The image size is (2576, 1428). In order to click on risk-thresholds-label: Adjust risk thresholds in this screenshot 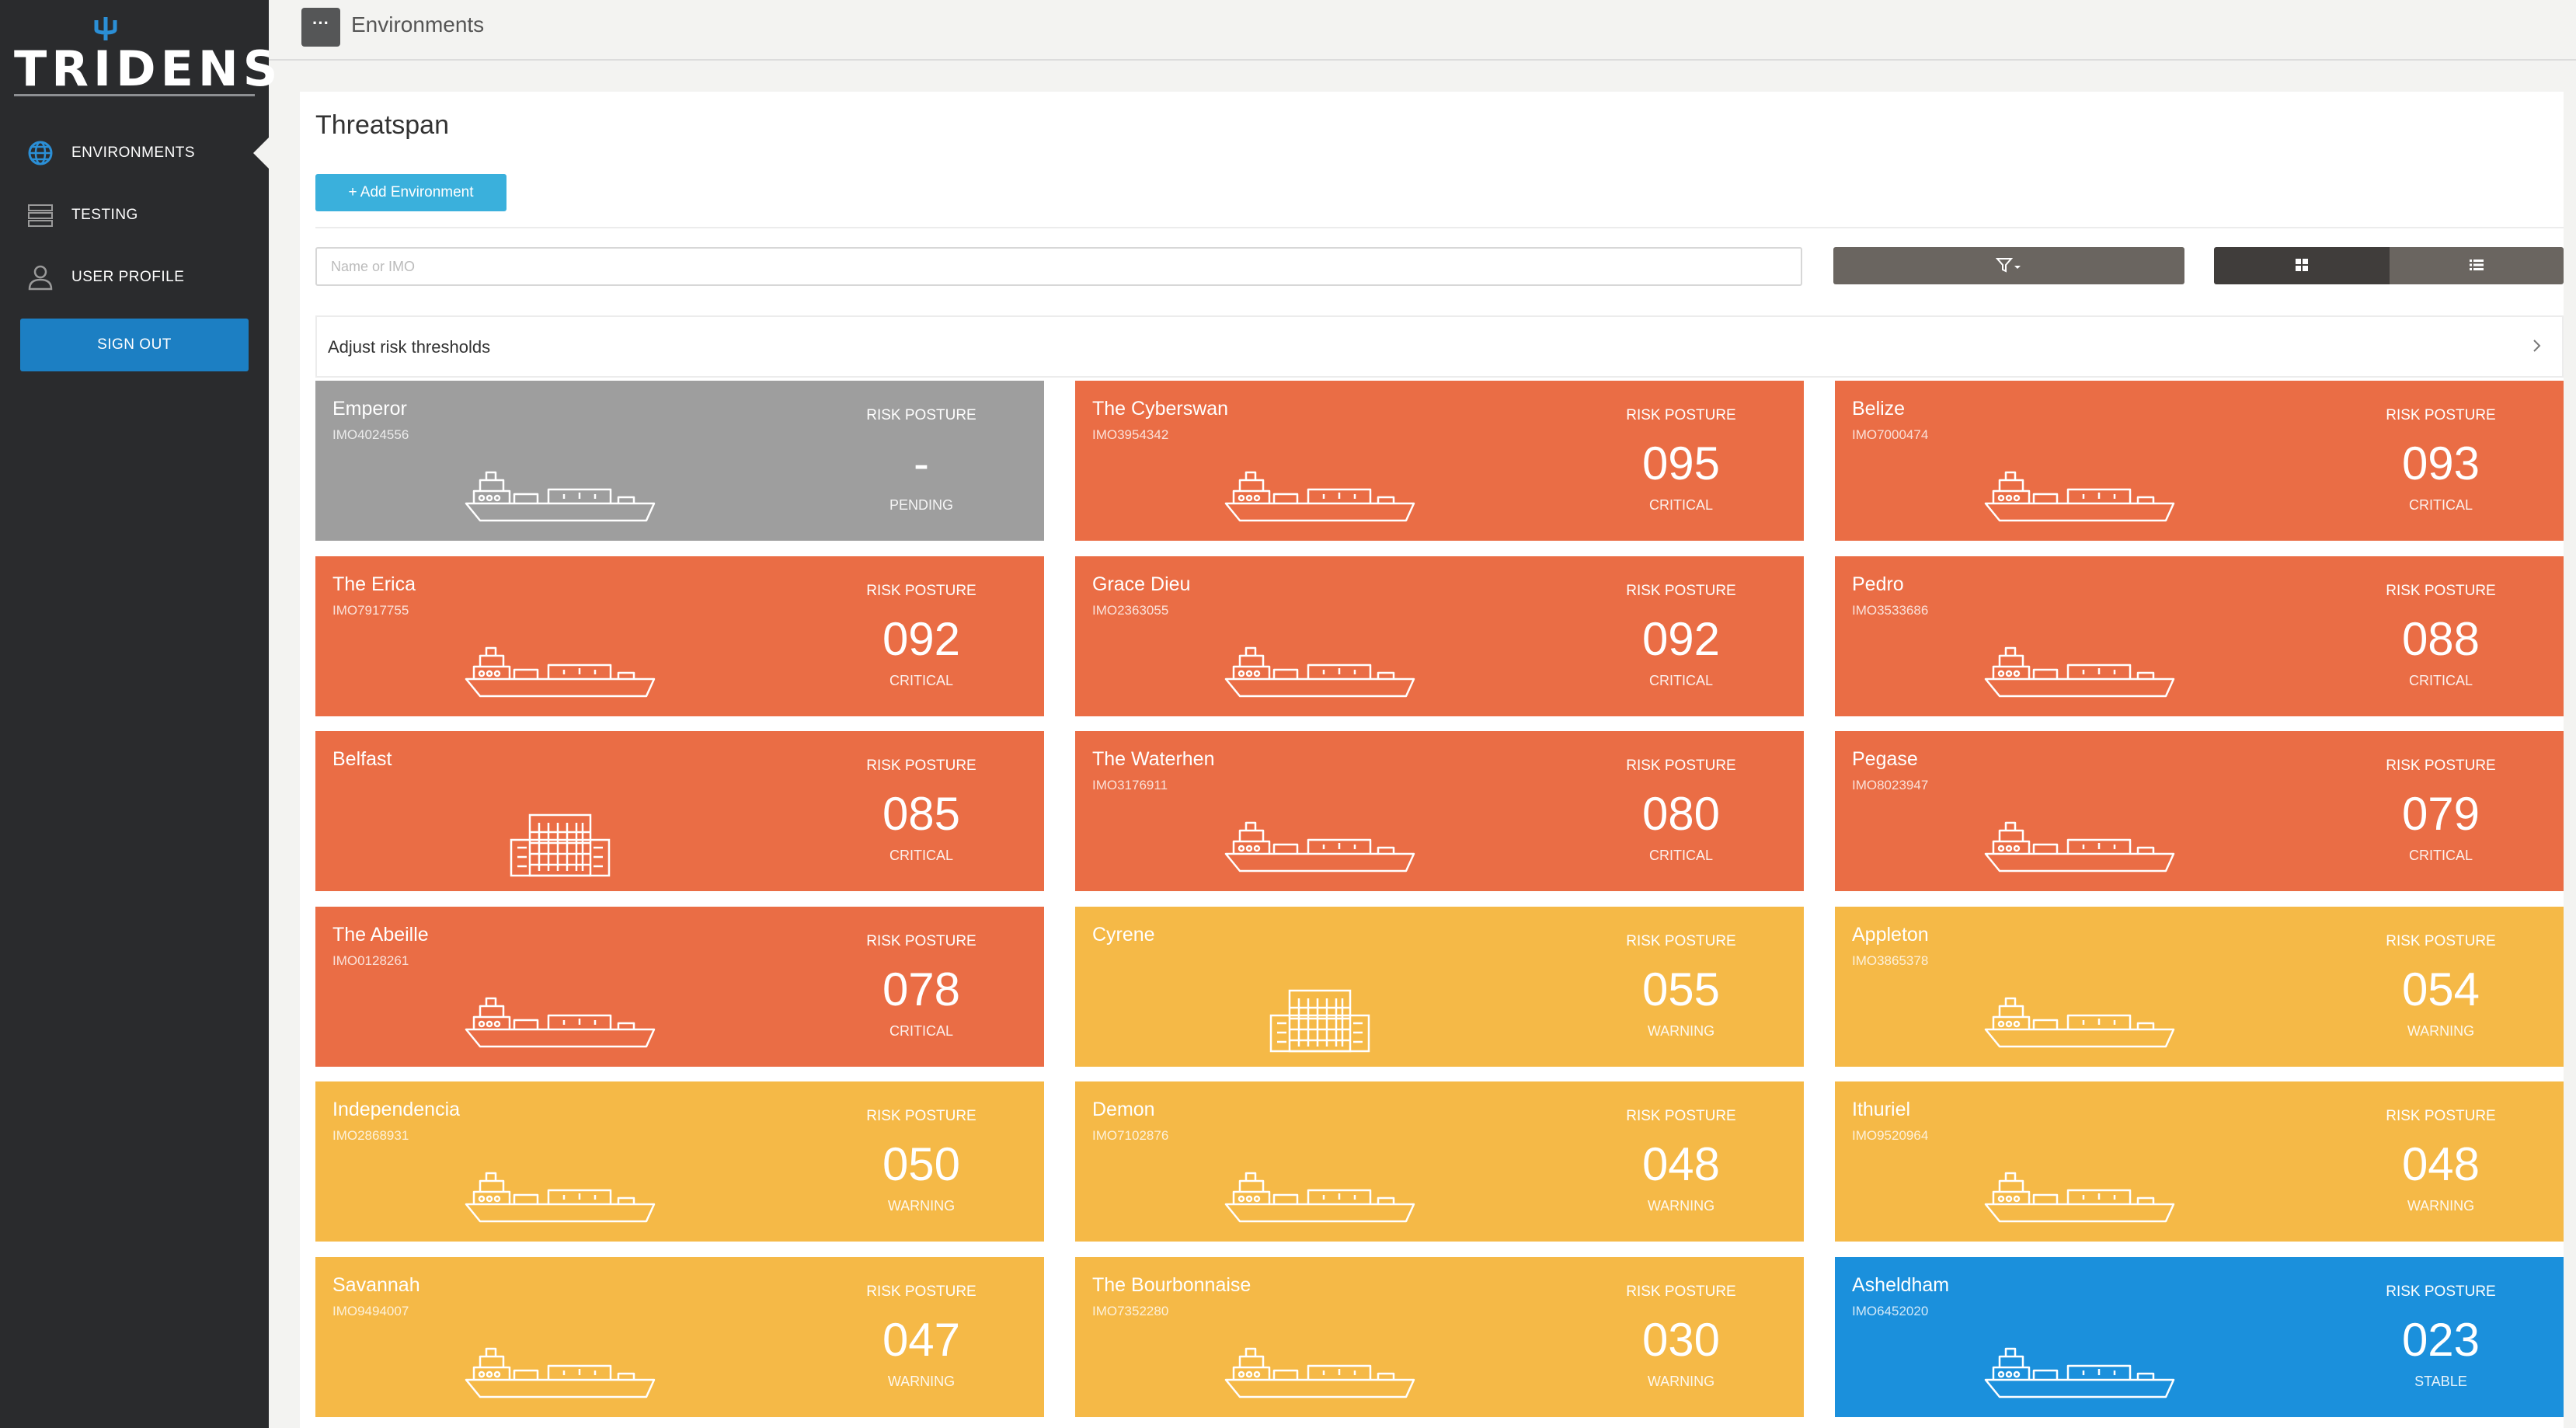, I will do `click(409, 347)`.